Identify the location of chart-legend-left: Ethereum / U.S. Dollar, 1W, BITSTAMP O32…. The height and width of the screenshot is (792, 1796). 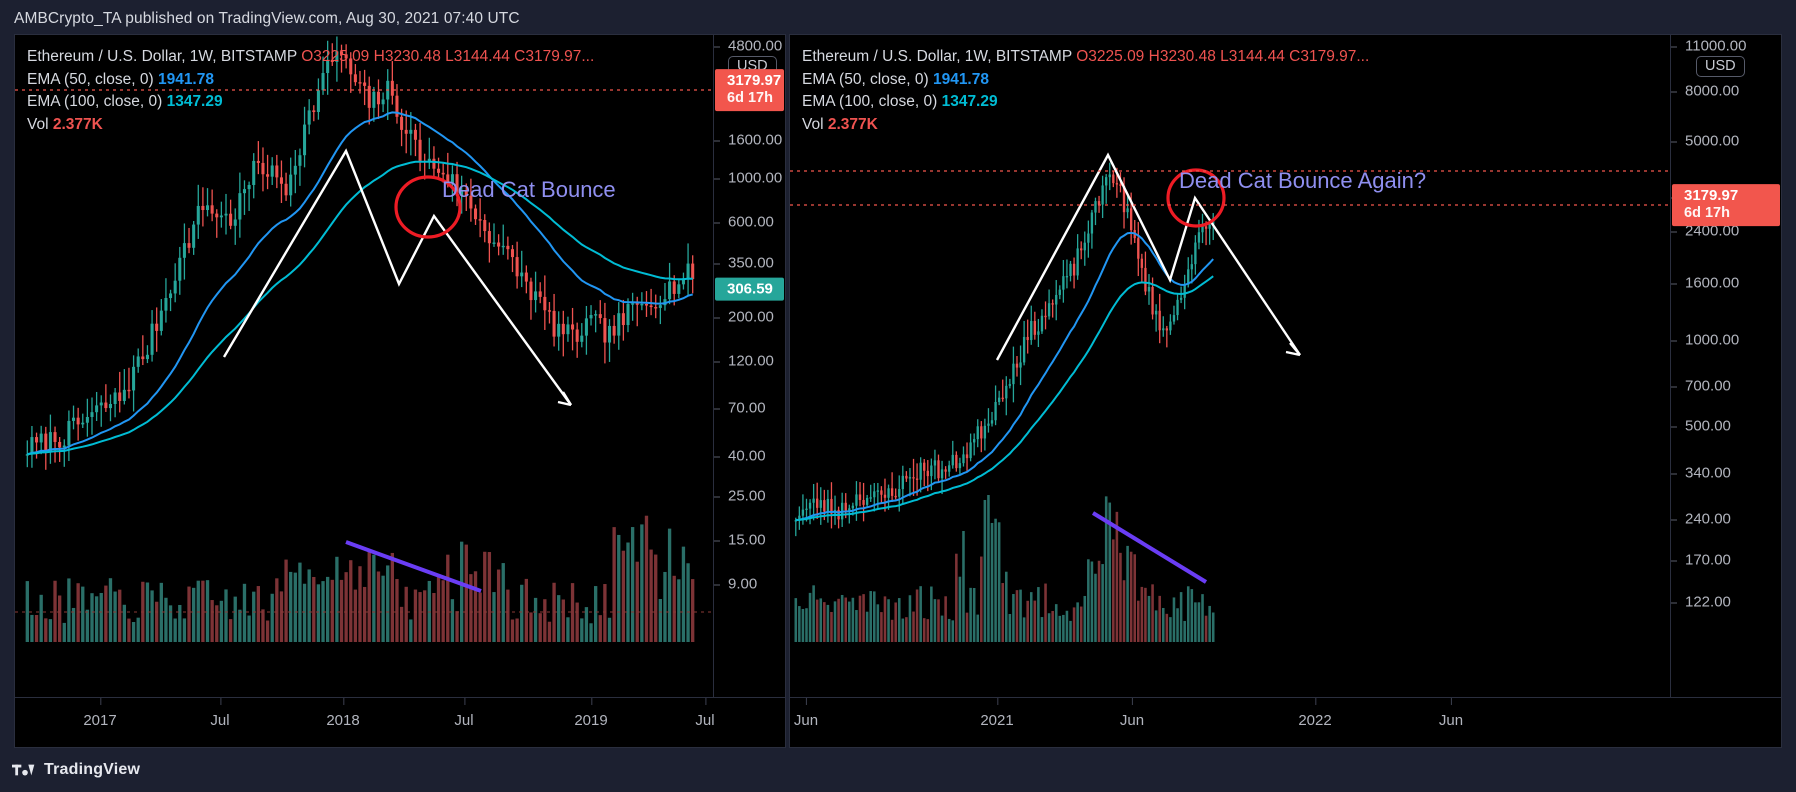
(310, 91).